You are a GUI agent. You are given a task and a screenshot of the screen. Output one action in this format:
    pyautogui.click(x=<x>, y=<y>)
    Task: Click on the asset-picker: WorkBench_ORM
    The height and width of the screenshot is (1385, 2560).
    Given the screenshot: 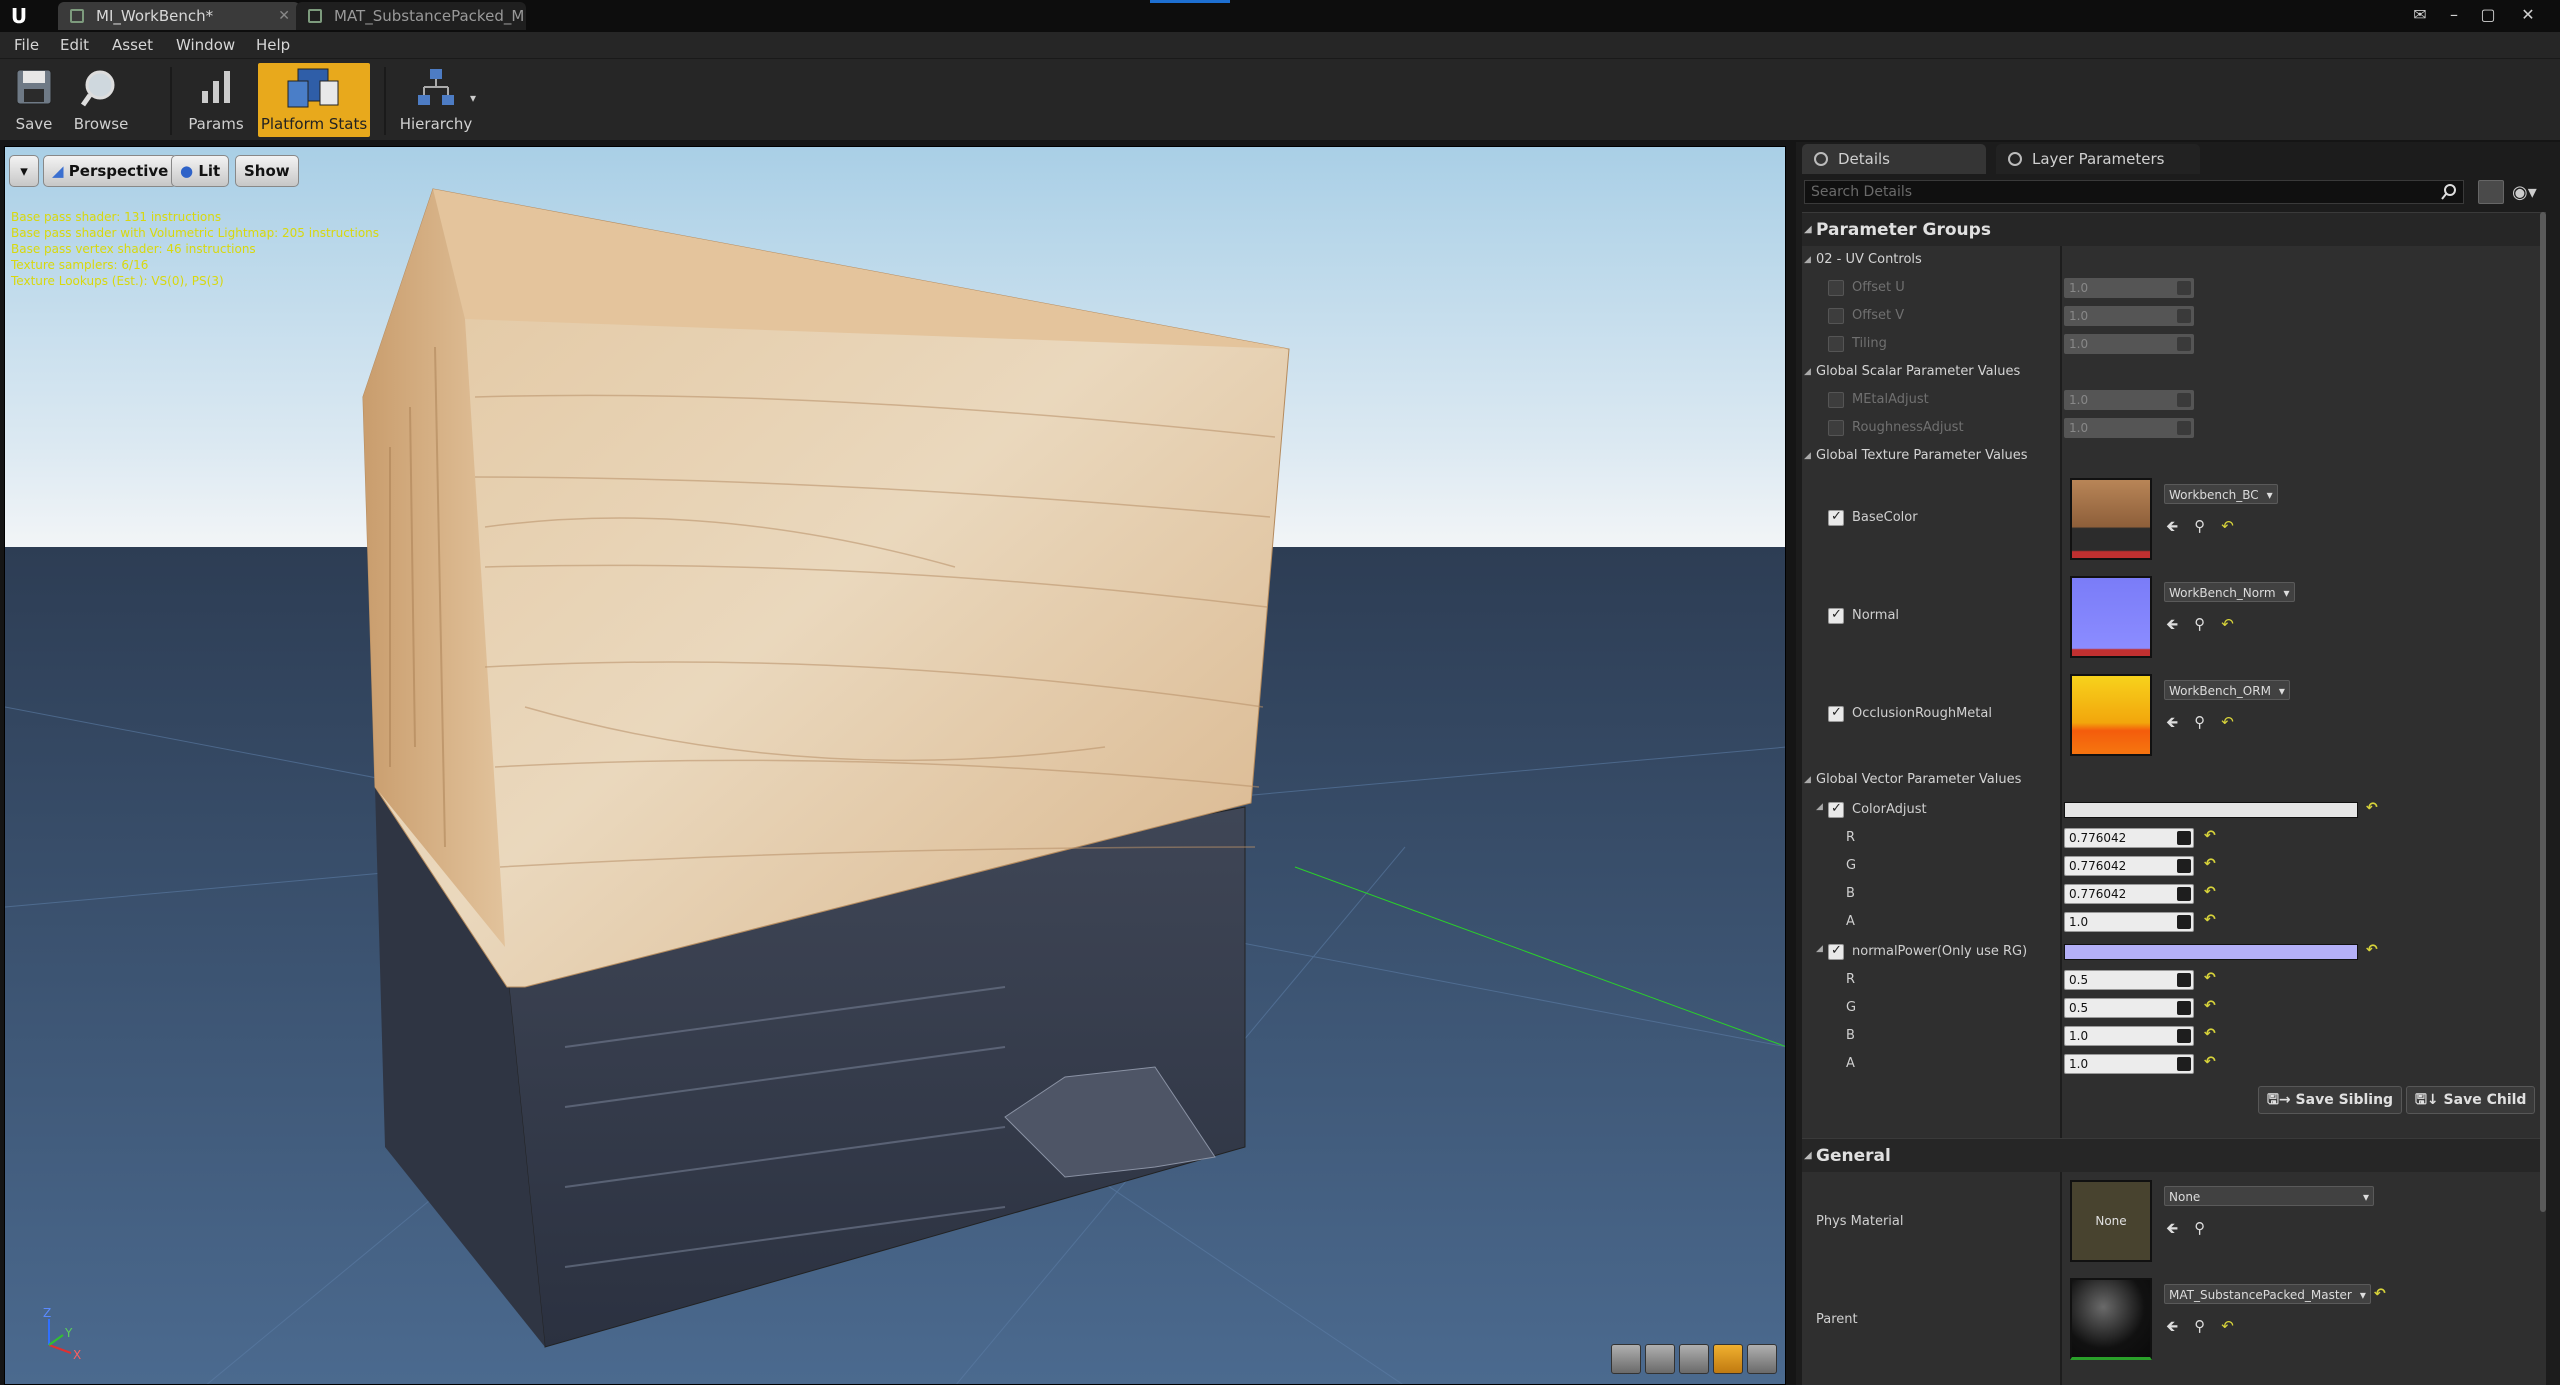 What is the action you would take?
    pyautogui.click(x=2227, y=690)
    